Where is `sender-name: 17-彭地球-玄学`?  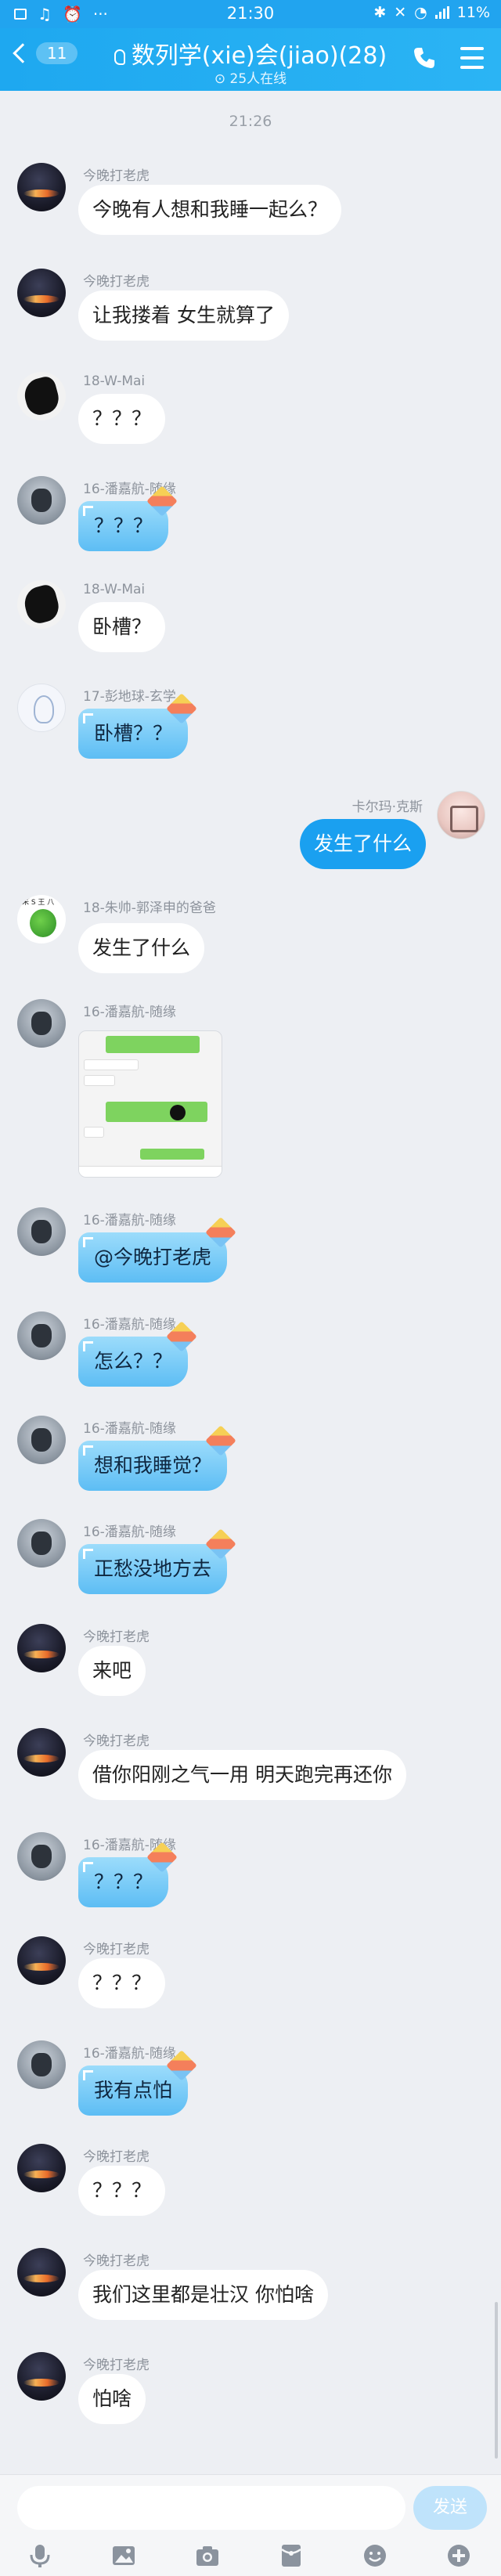 sender-name: 17-彭地球-玄学 is located at coordinates (129, 697).